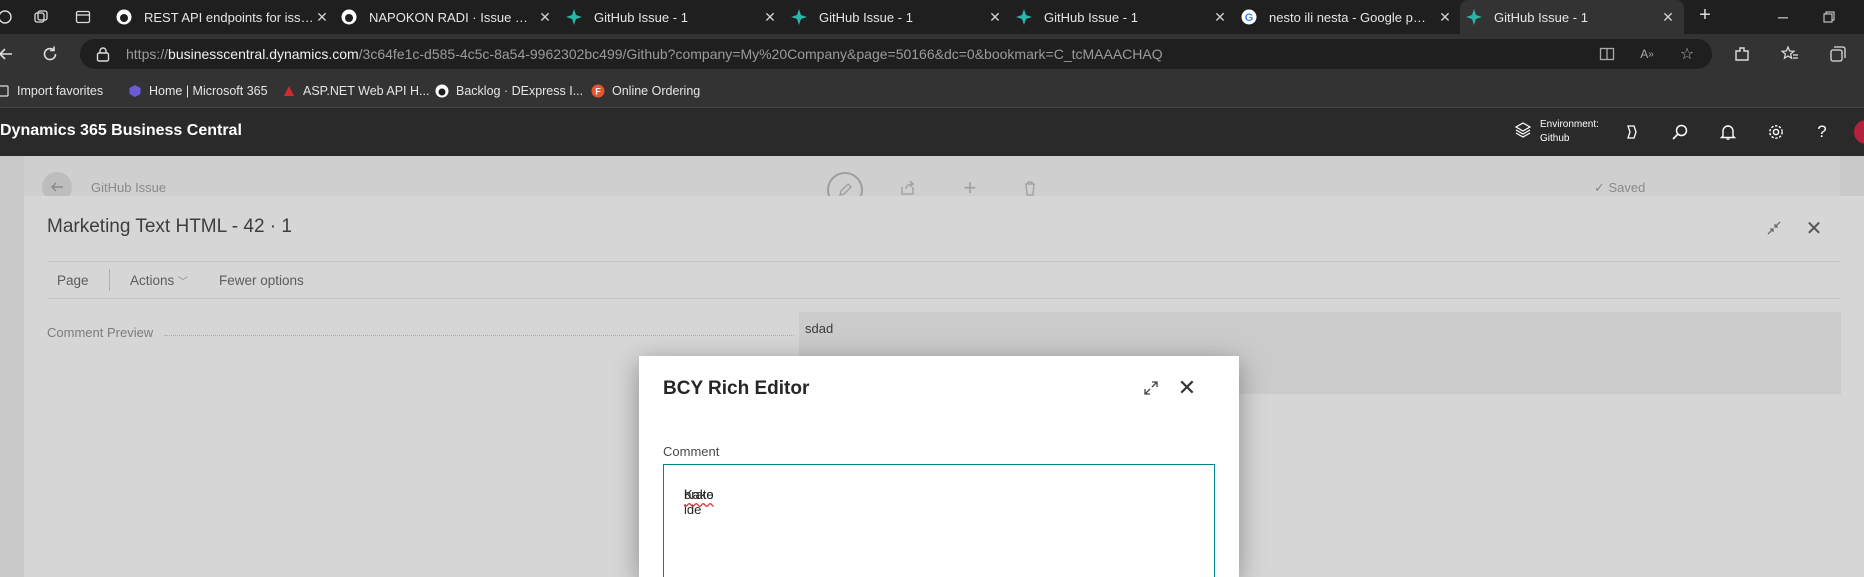  Describe the element at coordinates (691, 451) in the screenshot. I see `comment-label: Comment` at that location.